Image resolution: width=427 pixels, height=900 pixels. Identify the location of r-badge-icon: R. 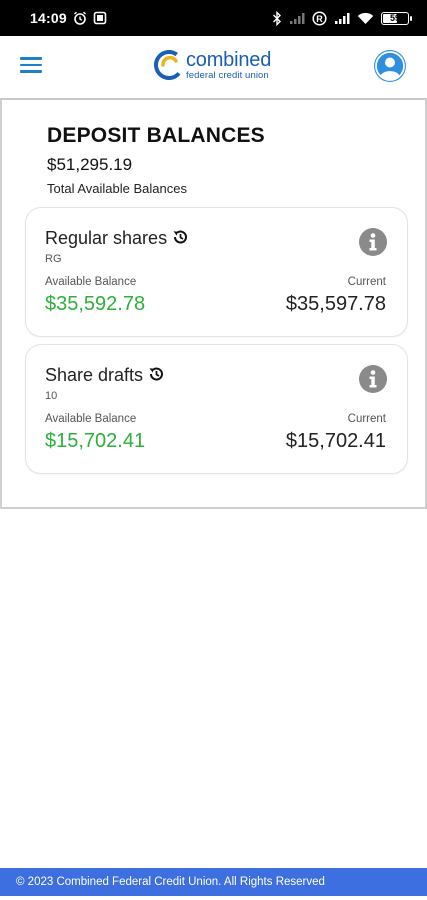
(319, 18).